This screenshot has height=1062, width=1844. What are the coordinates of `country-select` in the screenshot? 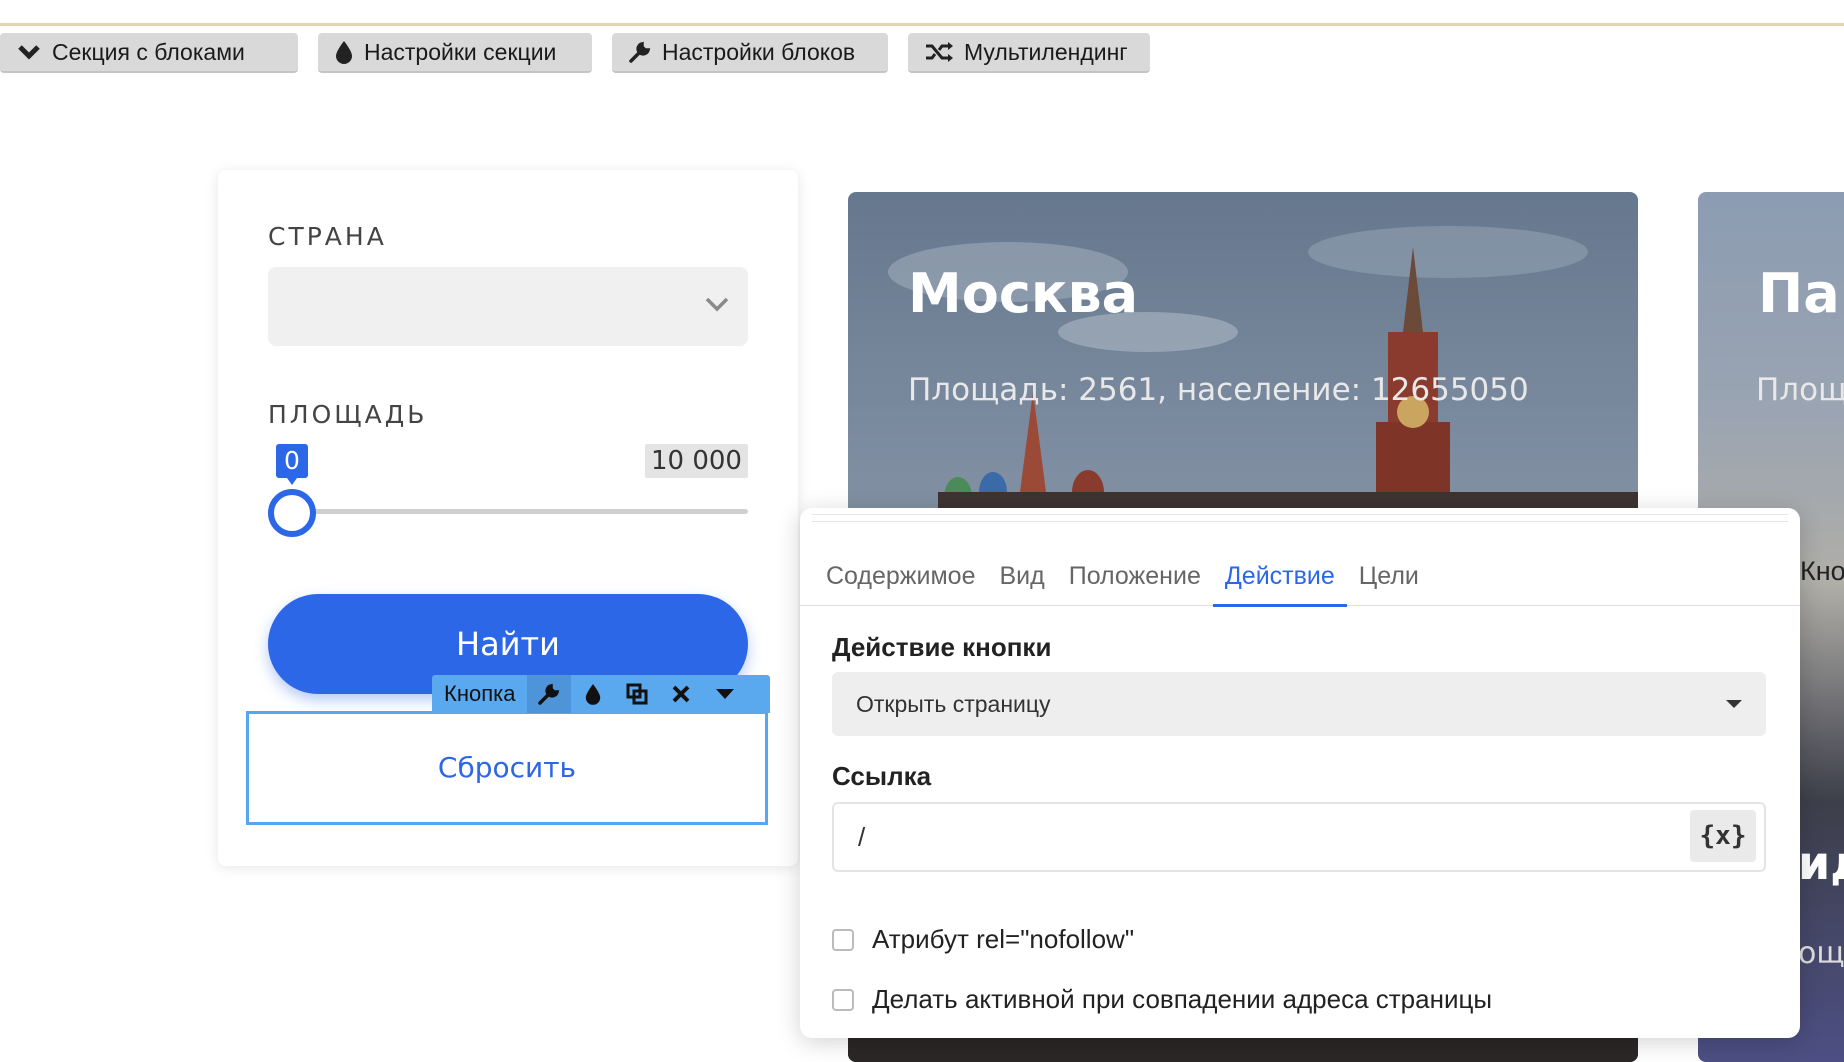 It's located at (508, 306).